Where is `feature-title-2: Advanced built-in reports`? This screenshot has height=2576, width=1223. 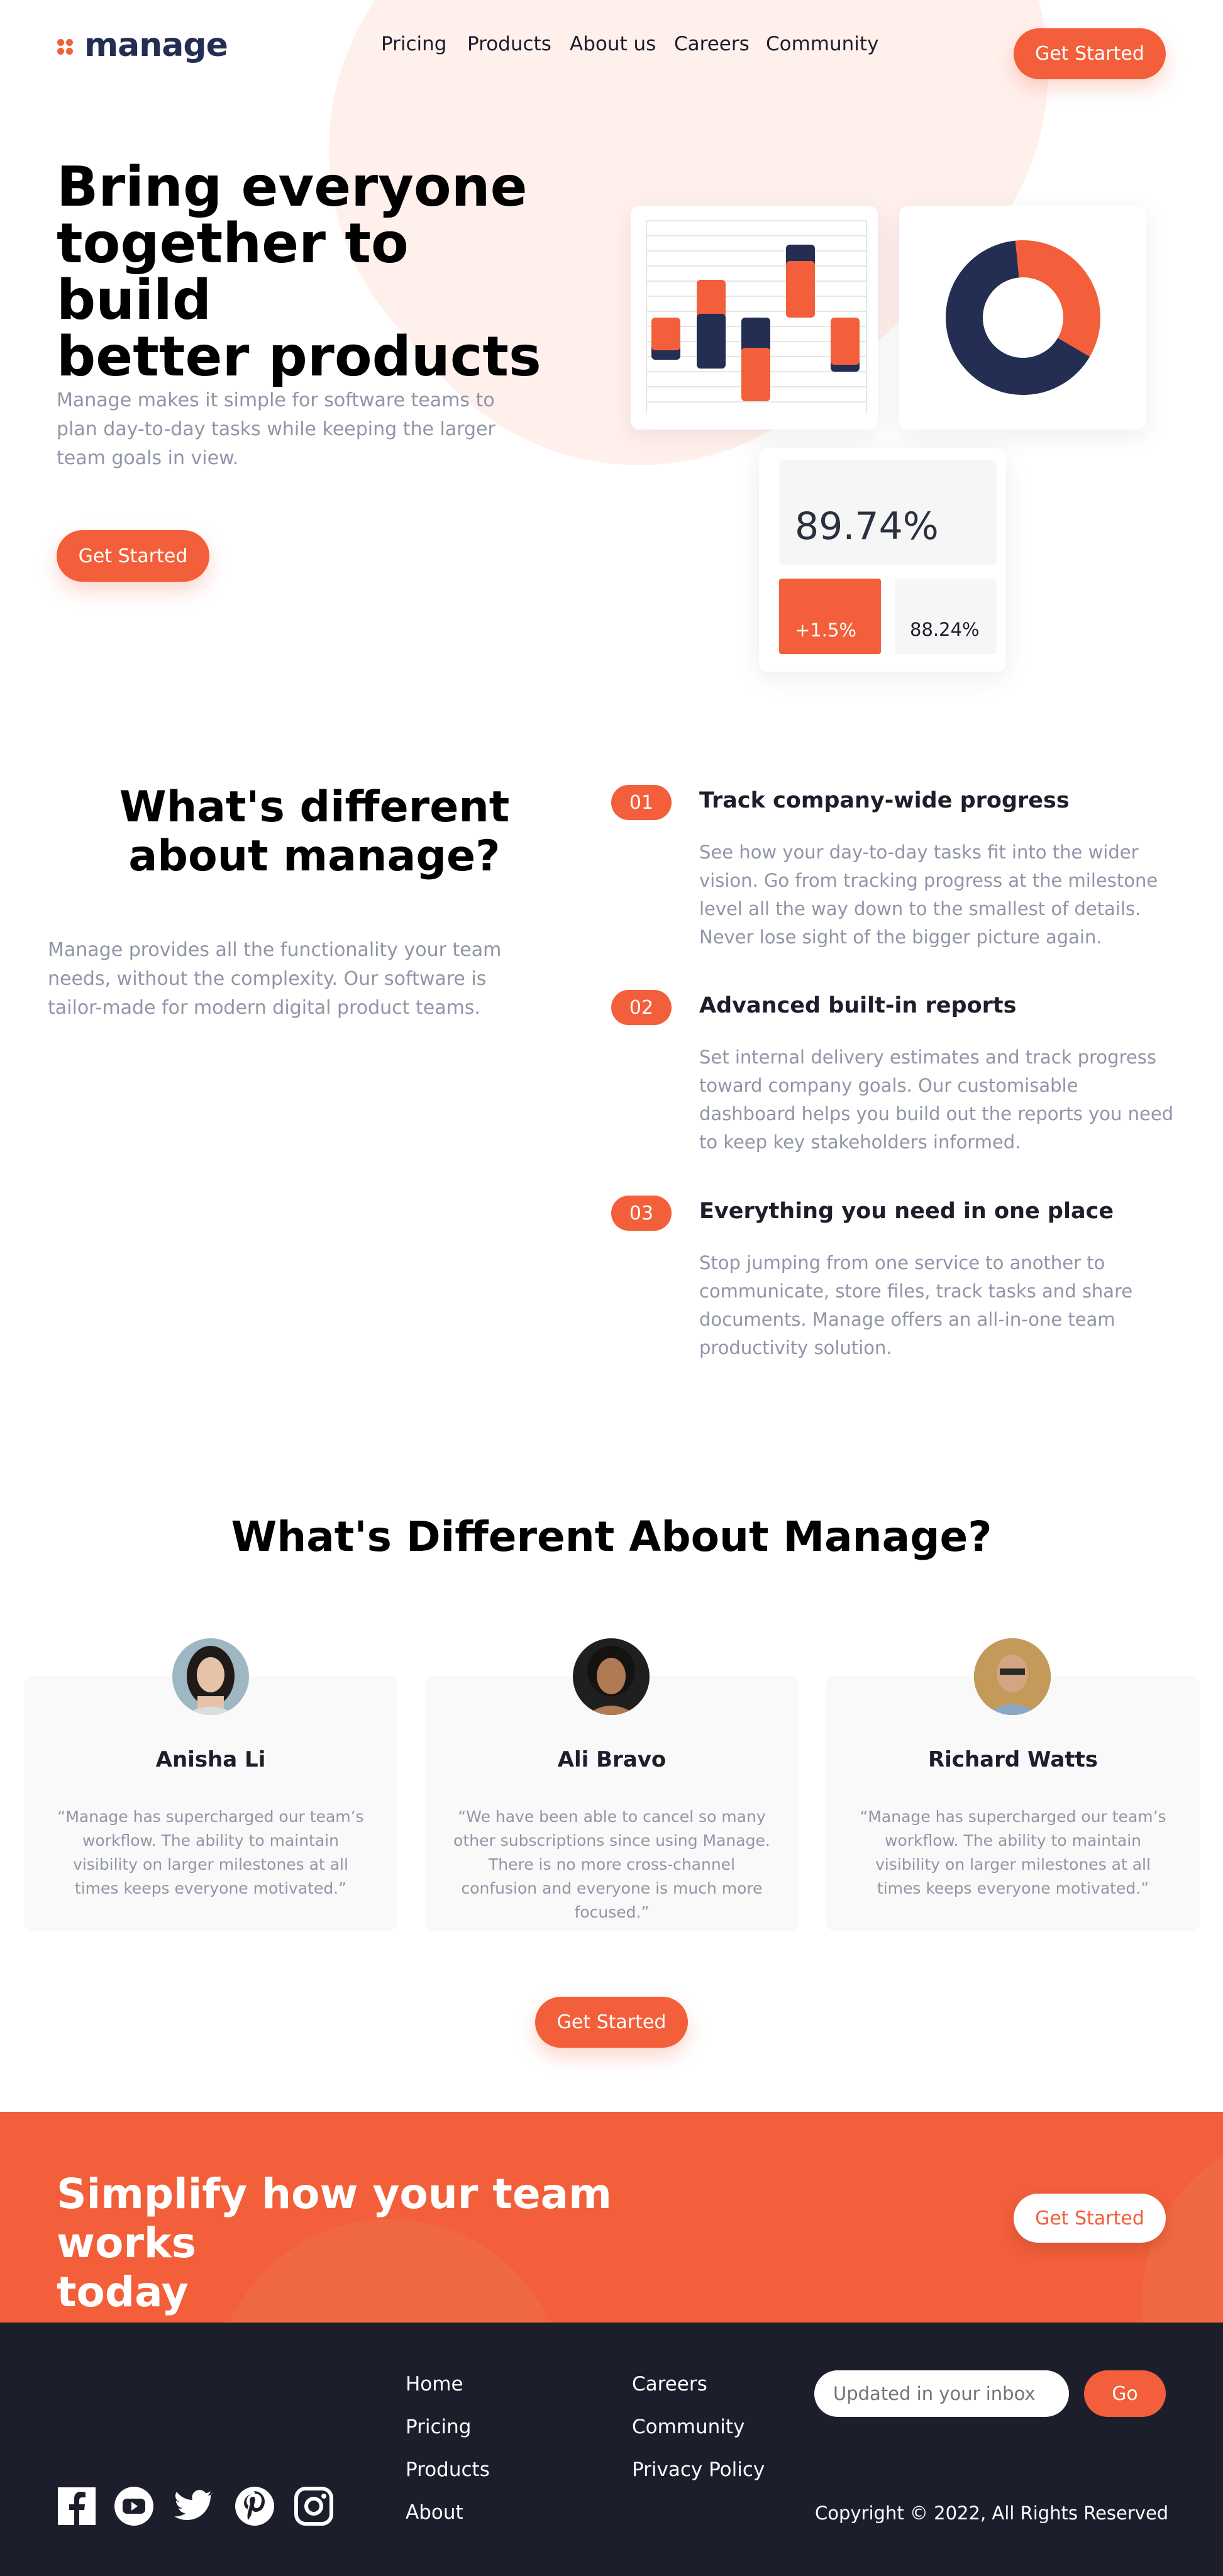 feature-title-2: Advanced built-in reports is located at coordinates (858, 1005).